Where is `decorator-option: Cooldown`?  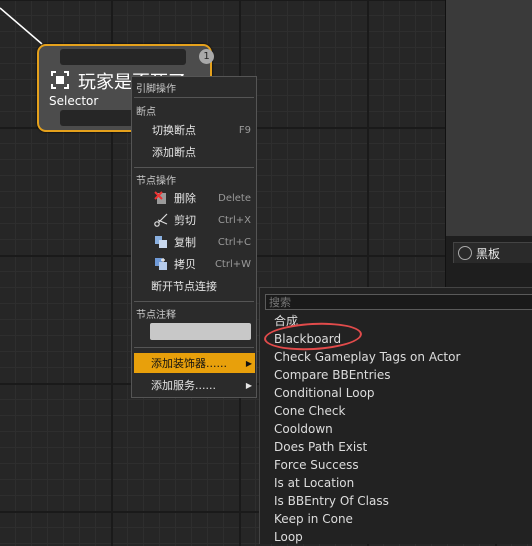 decorator-option: Cooldown is located at coordinates (303, 429).